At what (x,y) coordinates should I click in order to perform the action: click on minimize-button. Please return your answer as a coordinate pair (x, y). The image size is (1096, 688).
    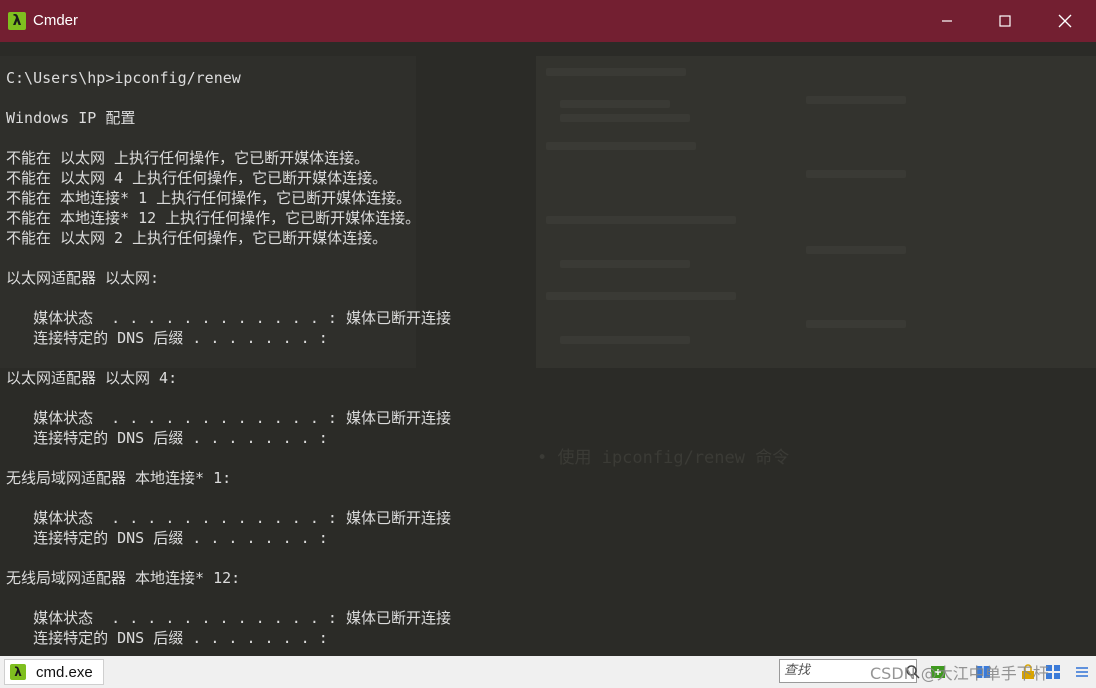
    Looking at the image, I should click on (947, 21).